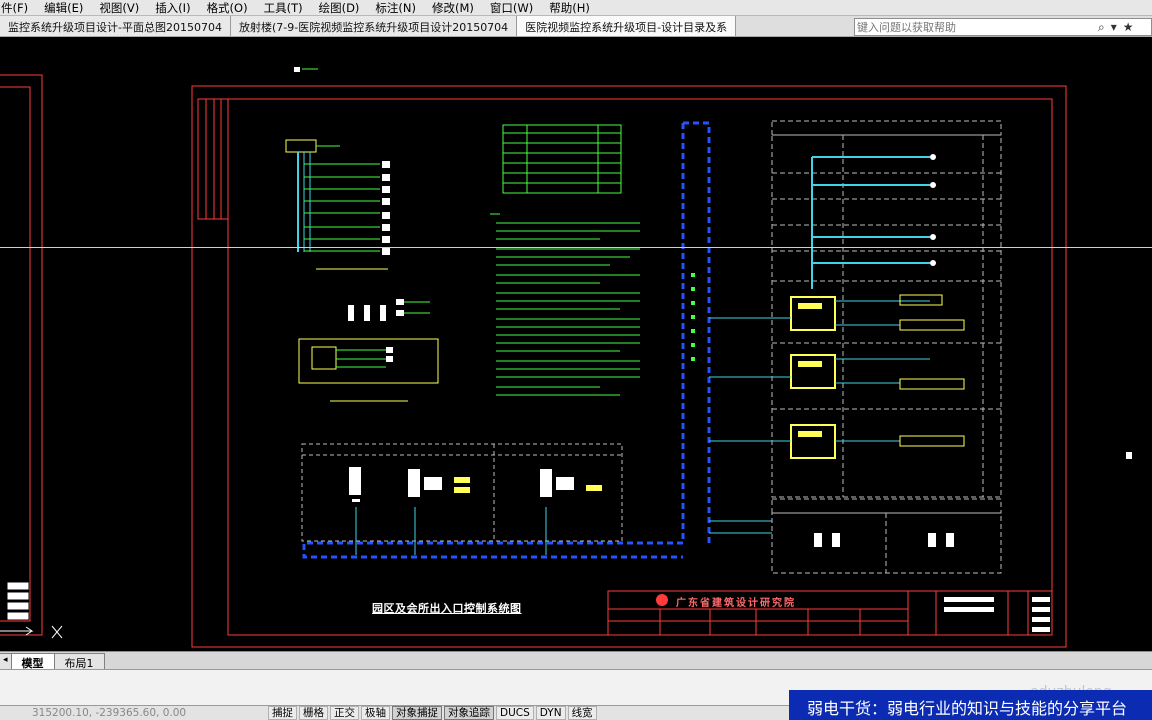 This screenshot has height=720, width=1152. Describe the element at coordinates (344, 713) in the screenshot. I see `toggle-ortho: 正交` at that location.